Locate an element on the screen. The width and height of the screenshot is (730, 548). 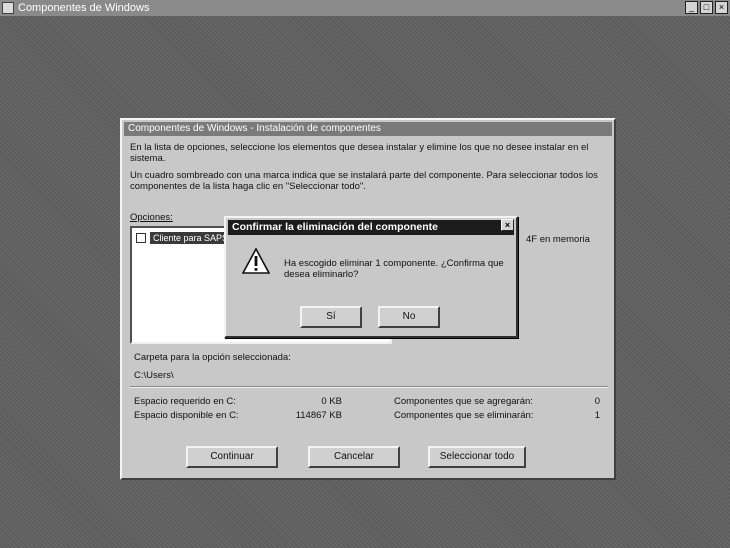
space-available-value: 114867 KB is located at coordinates (318, 415).